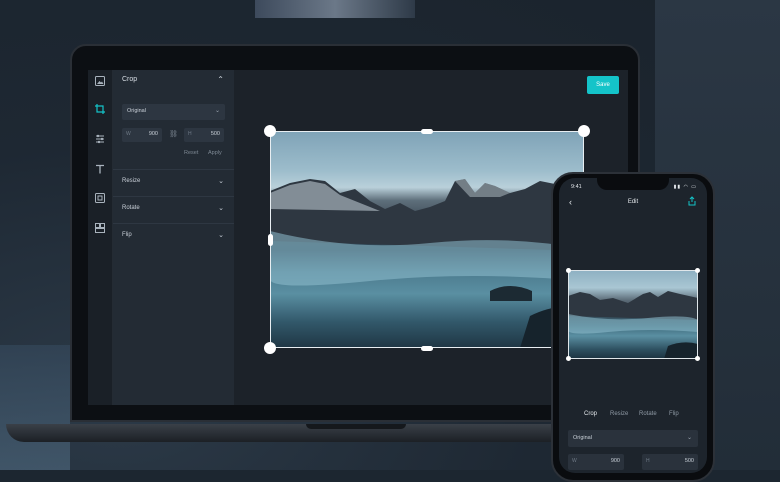 The width and height of the screenshot is (780, 482). I want to click on phone-title: Edit, so click(633, 202).